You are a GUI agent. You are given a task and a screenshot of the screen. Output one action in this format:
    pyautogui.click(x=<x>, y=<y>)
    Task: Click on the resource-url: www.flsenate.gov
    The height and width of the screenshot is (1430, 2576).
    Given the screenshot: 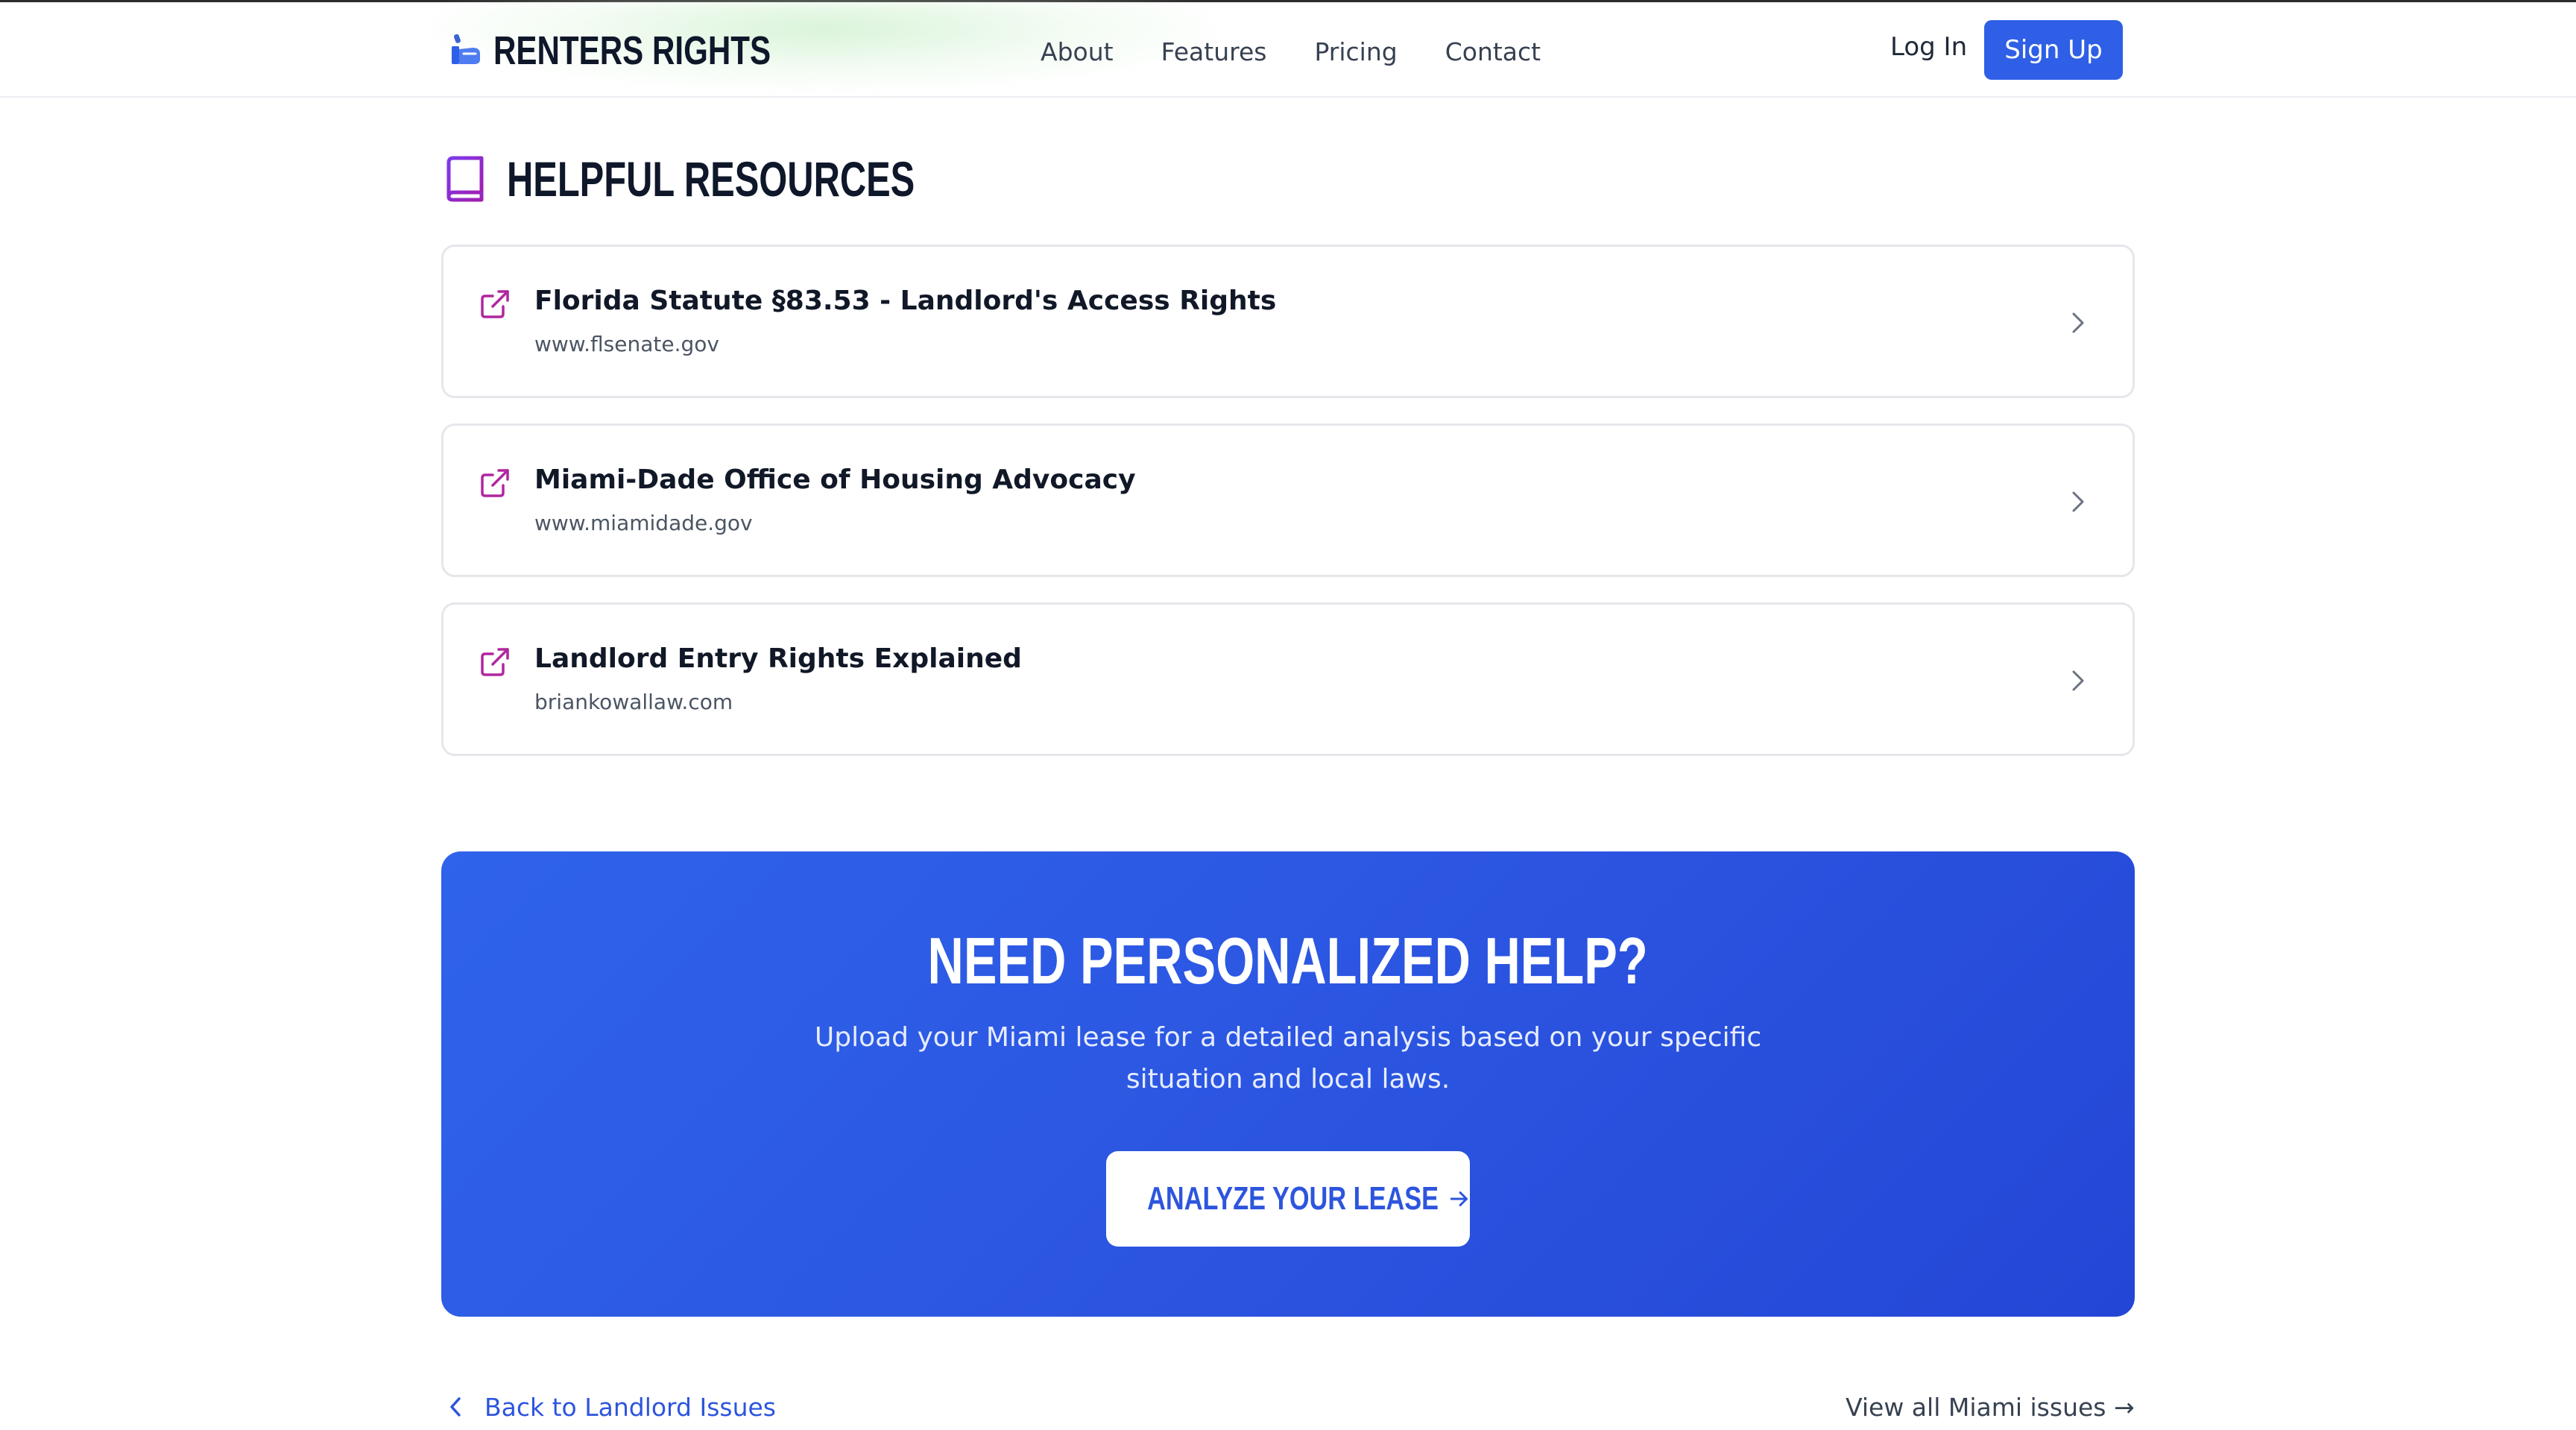 What is the action you would take?
    pyautogui.click(x=626, y=344)
    